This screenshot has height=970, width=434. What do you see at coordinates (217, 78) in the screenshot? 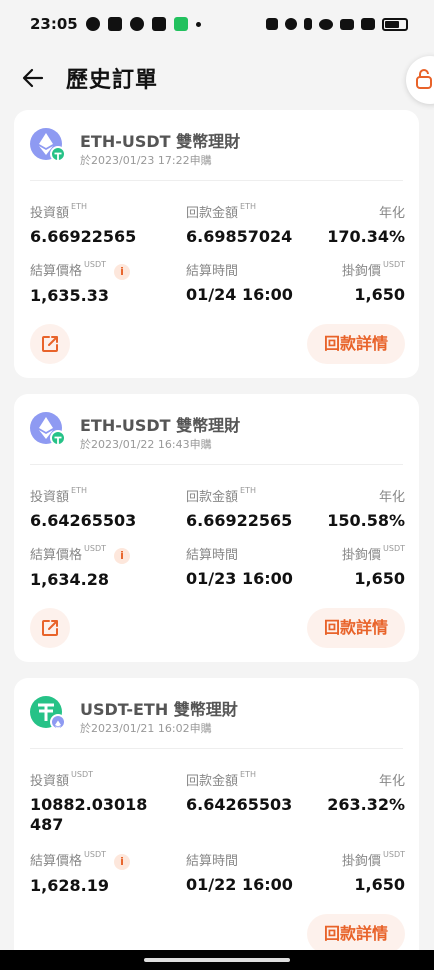
I see `page-header: 歷史訂單` at bounding box center [217, 78].